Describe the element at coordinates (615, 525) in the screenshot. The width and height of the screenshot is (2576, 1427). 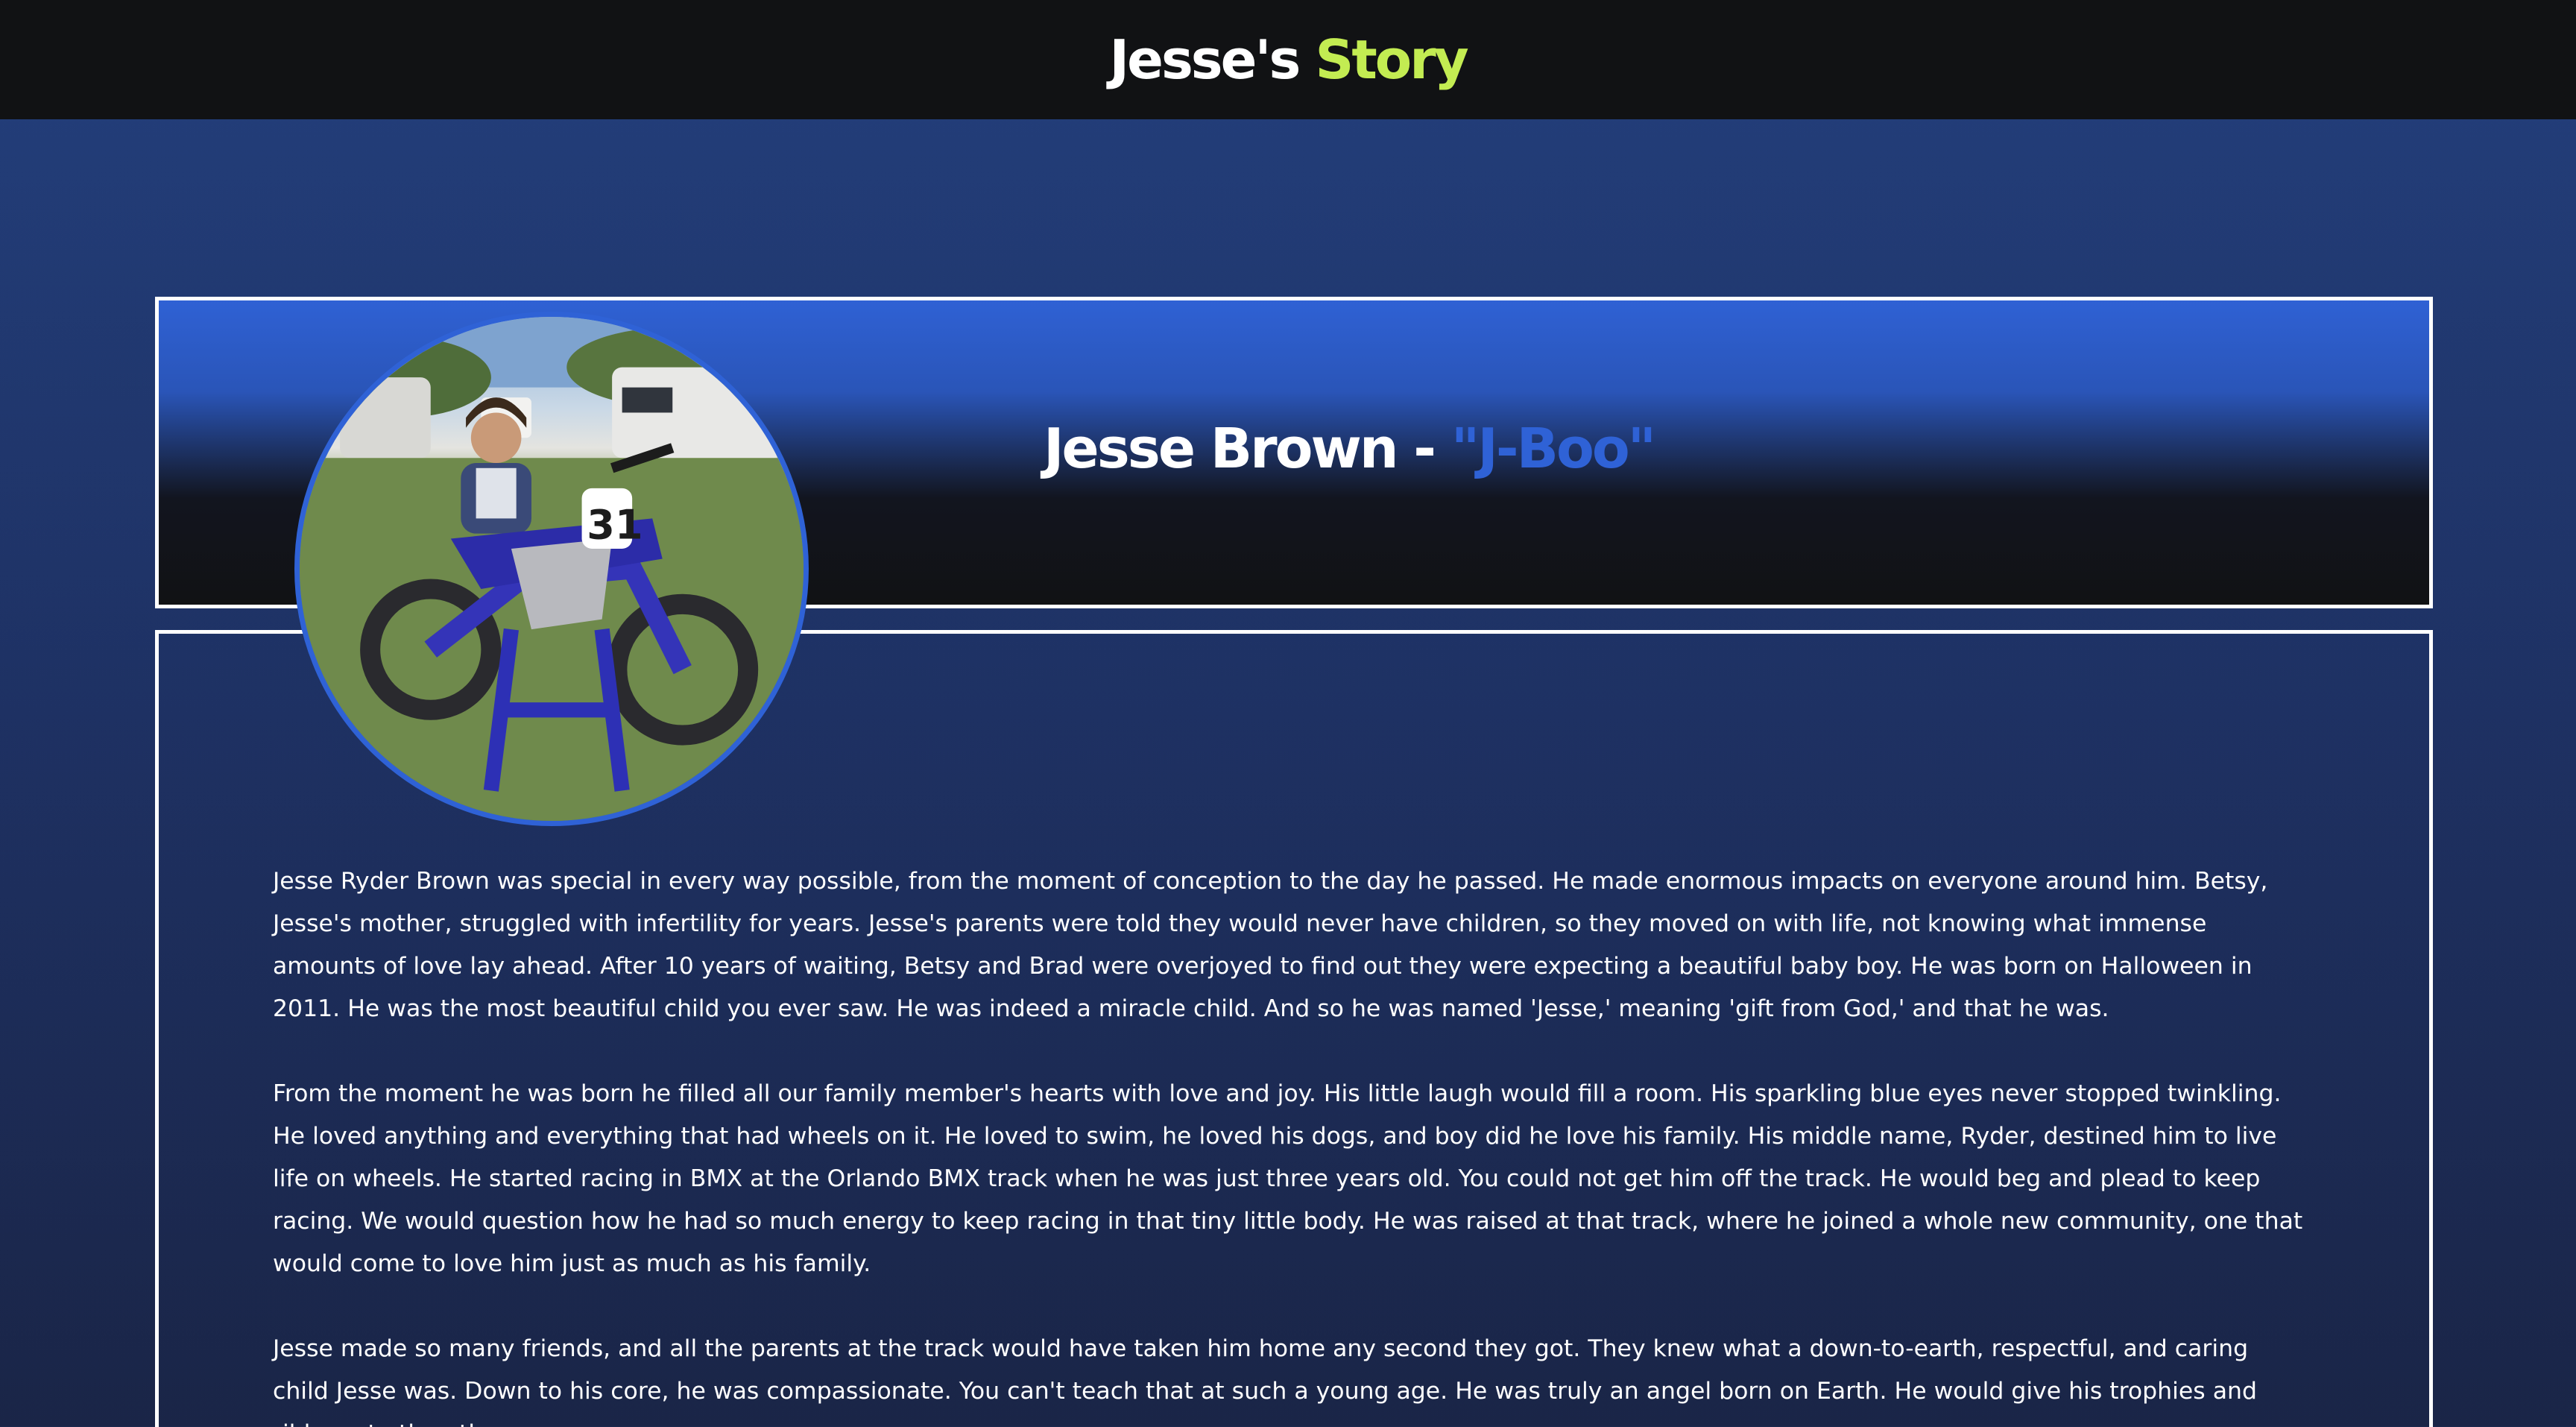
I see `svg-text: 31` at that location.